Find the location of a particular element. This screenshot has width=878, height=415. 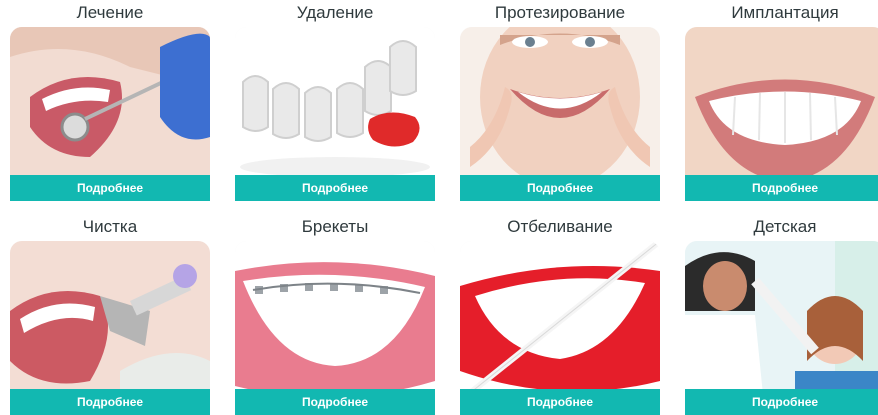

service-card-implantation: Имплантация Подробнее is located at coordinates (781, 100).